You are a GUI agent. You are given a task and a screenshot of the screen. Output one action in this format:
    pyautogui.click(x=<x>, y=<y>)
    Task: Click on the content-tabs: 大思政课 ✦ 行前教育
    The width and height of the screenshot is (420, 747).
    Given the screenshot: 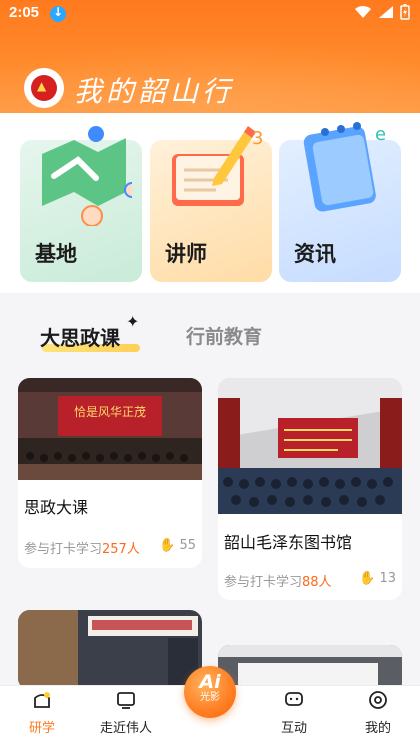 What is the action you would take?
    pyautogui.click(x=210, y=330)
    